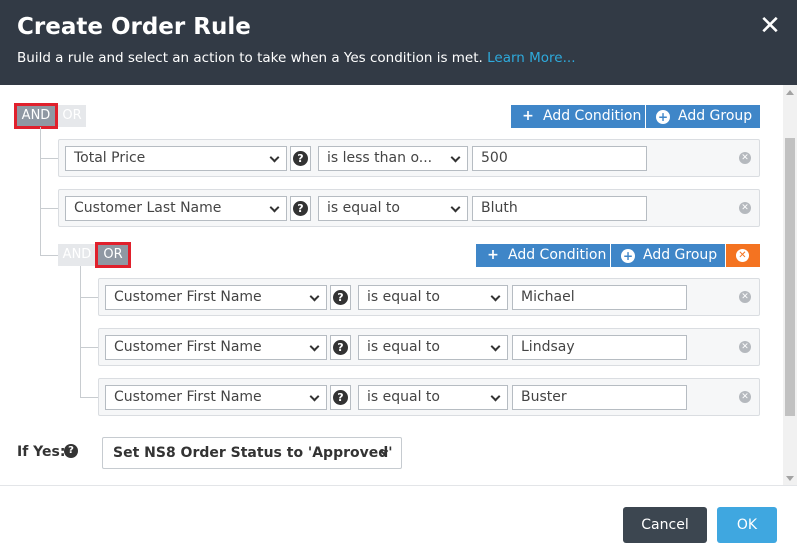 The image size is (797, 557). What do you see at coordinates (110, 158) in the screenshot?
I see `field-select-value: Total Price` at bounding box center [110, 158].